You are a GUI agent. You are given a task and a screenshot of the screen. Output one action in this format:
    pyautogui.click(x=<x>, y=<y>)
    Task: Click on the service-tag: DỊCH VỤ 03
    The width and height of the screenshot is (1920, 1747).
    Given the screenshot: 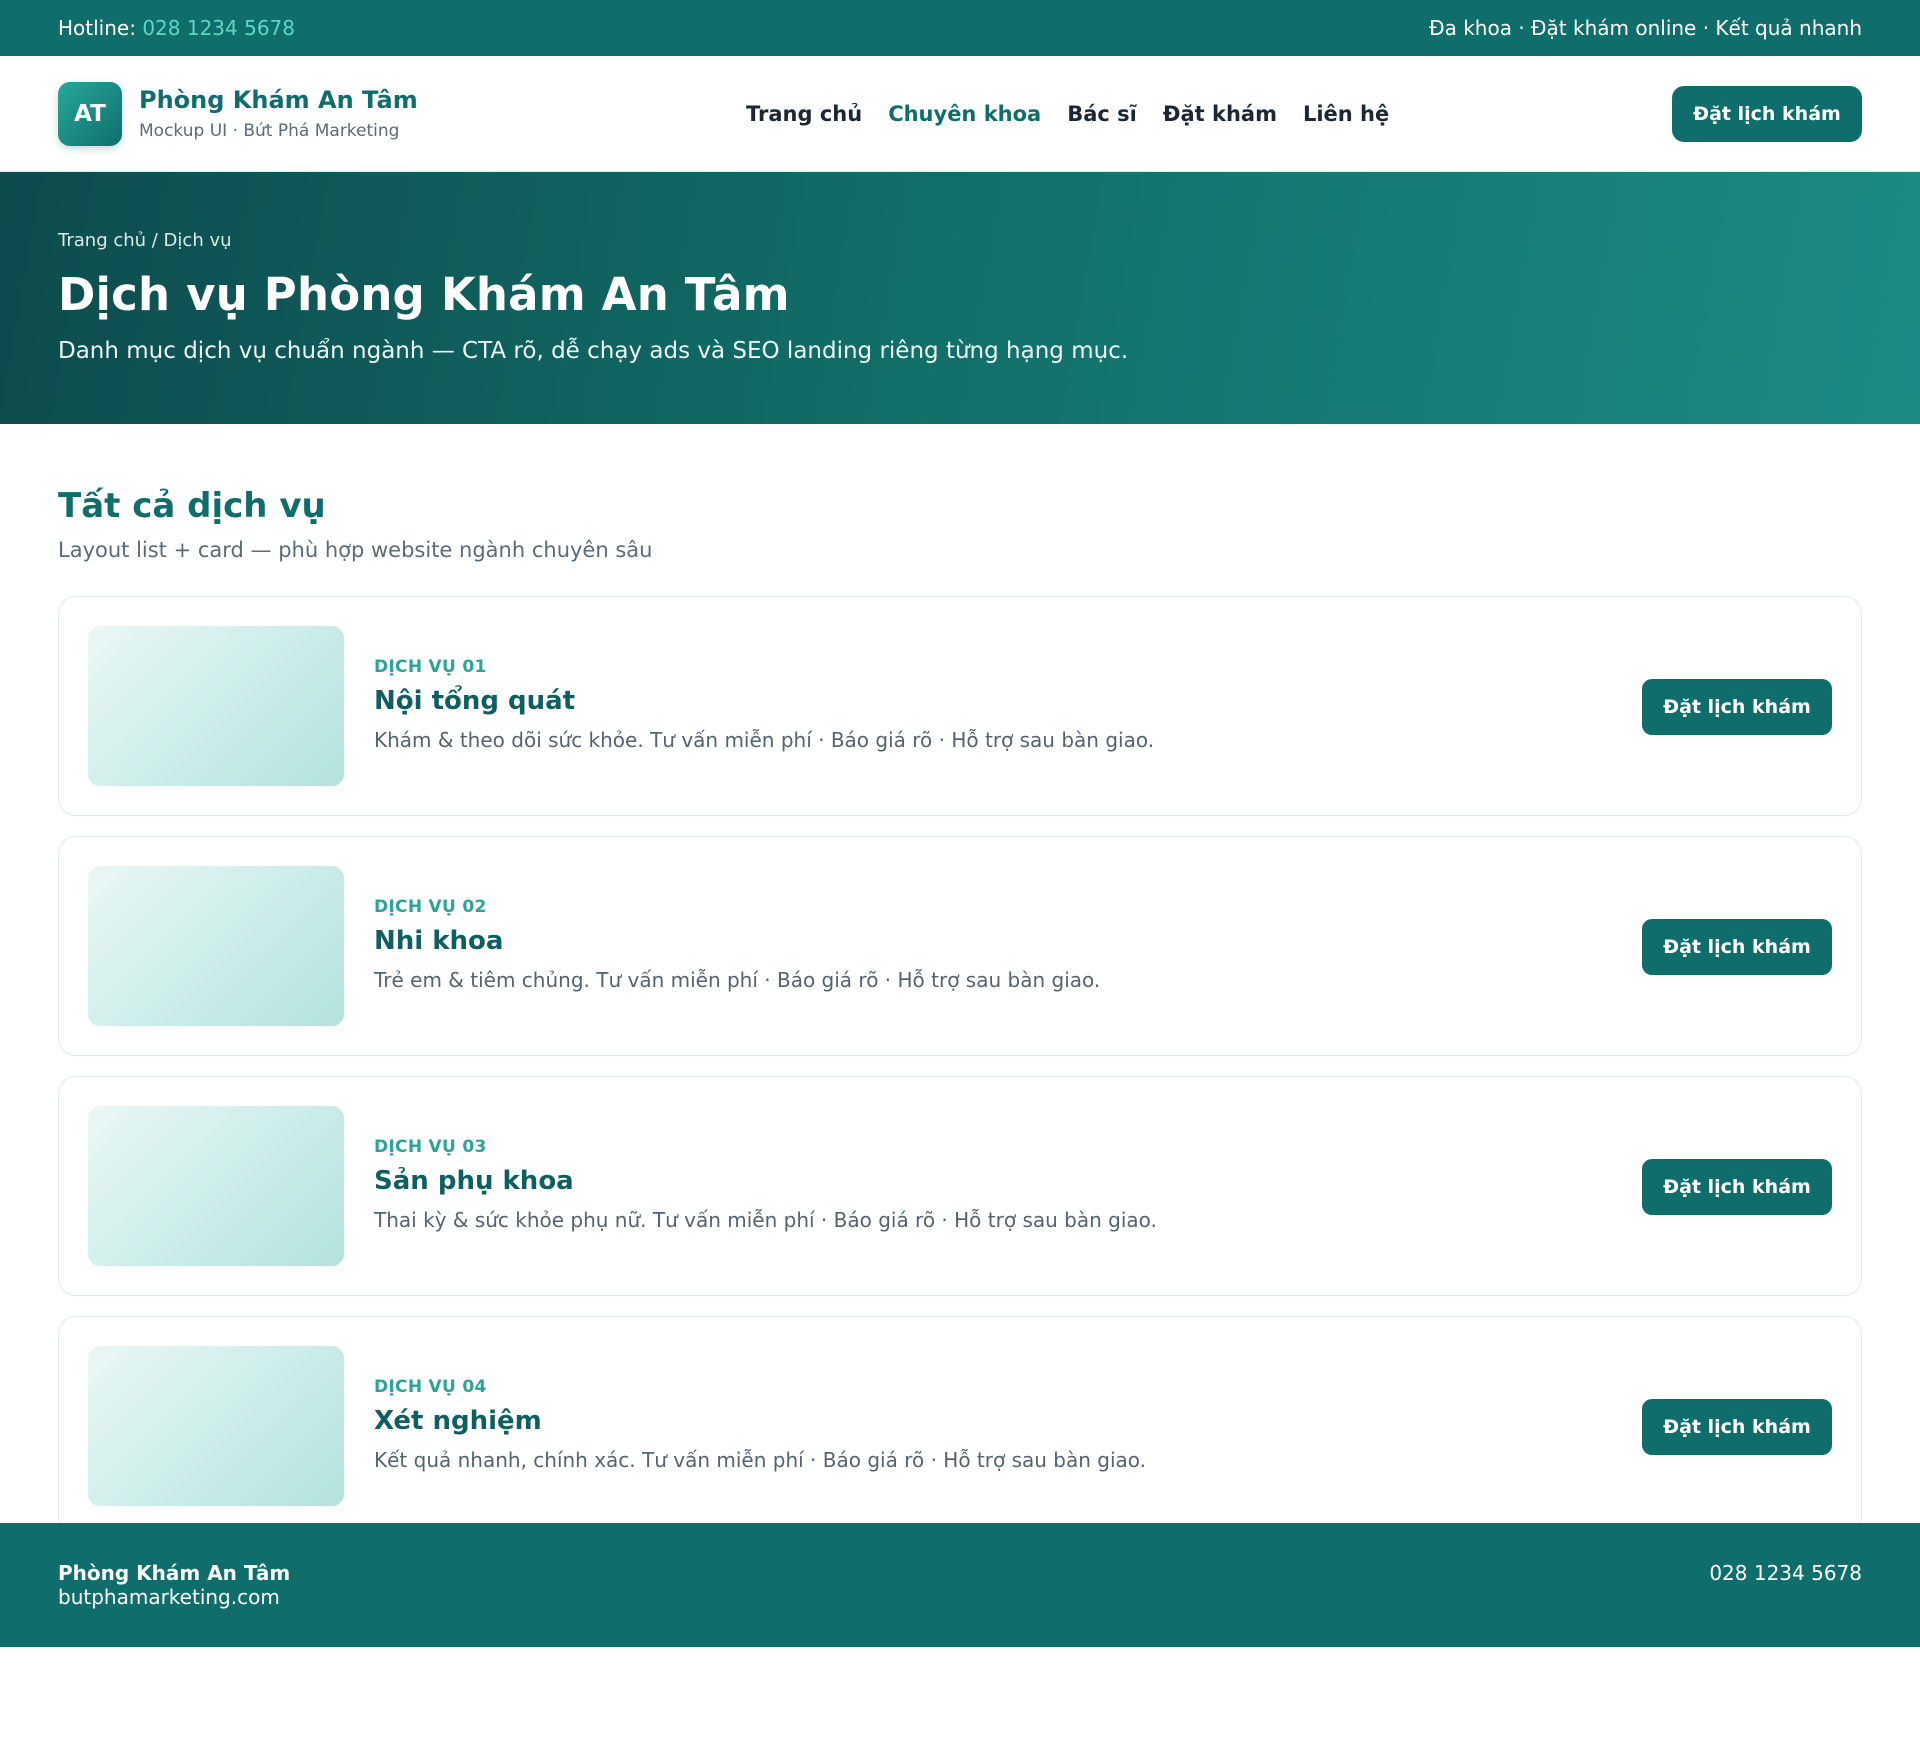 What is the action you would take?
    pyautogui.click(x=430, y=1147)
    